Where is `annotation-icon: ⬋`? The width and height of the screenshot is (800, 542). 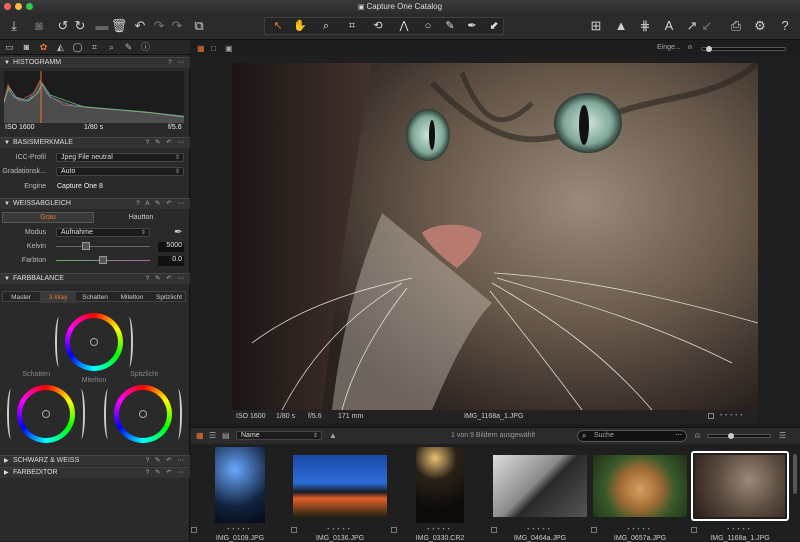
annotation-icon: ⬋ is located at coordinates (494, 26).